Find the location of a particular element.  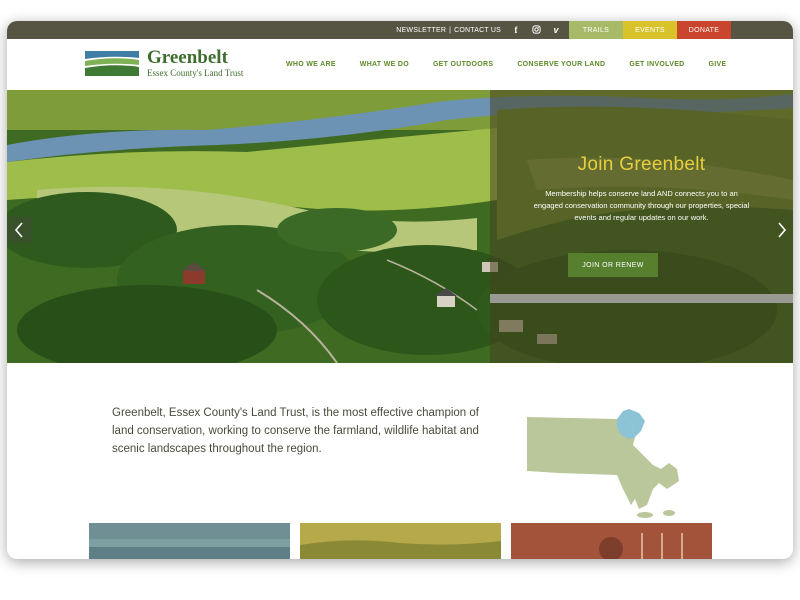

utility-links: NEWSLETTER | CONTACT US is located at coordinates (448, 30).